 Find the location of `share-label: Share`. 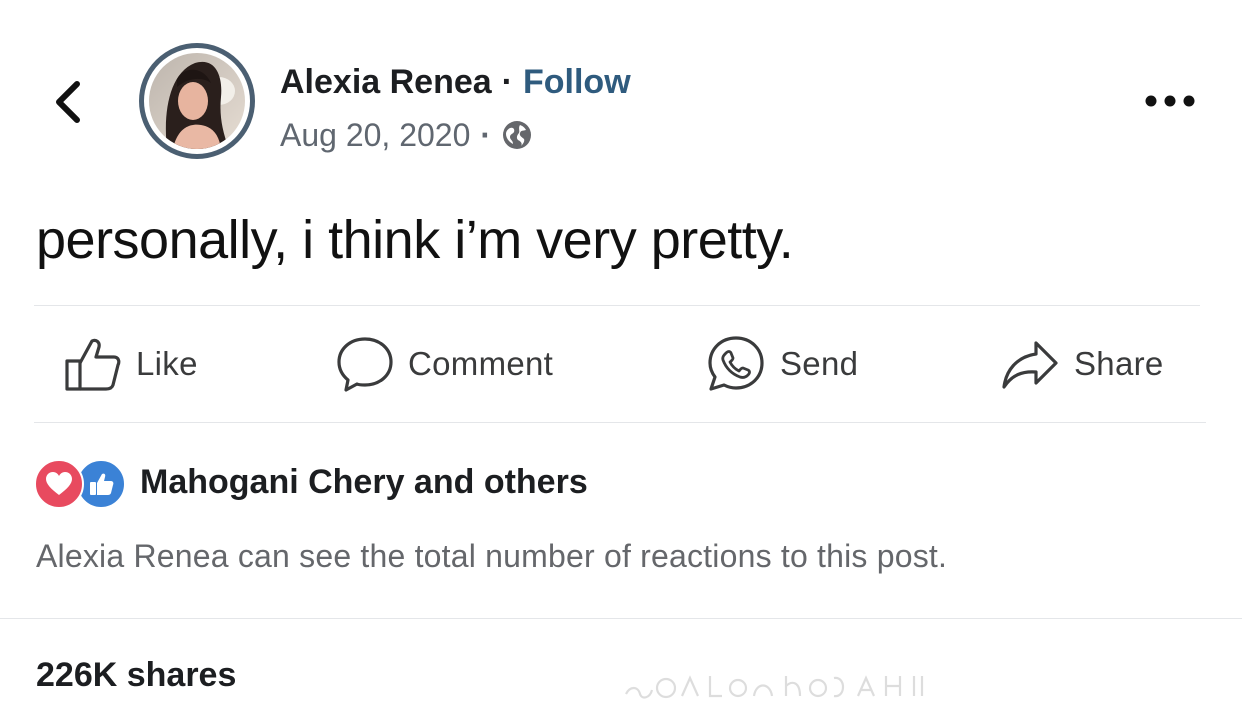

share-label: Share is located at coordinates (1119, 363).